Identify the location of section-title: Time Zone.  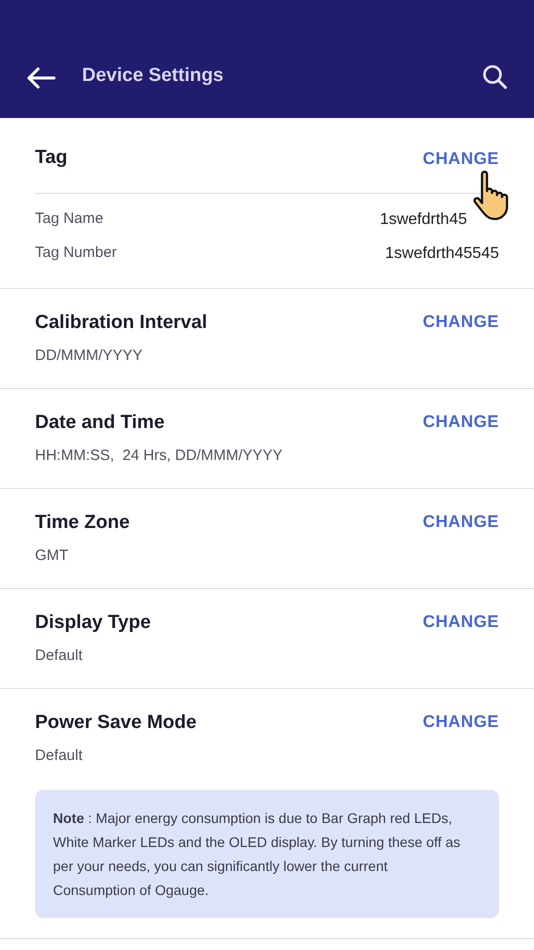
(82, 522).